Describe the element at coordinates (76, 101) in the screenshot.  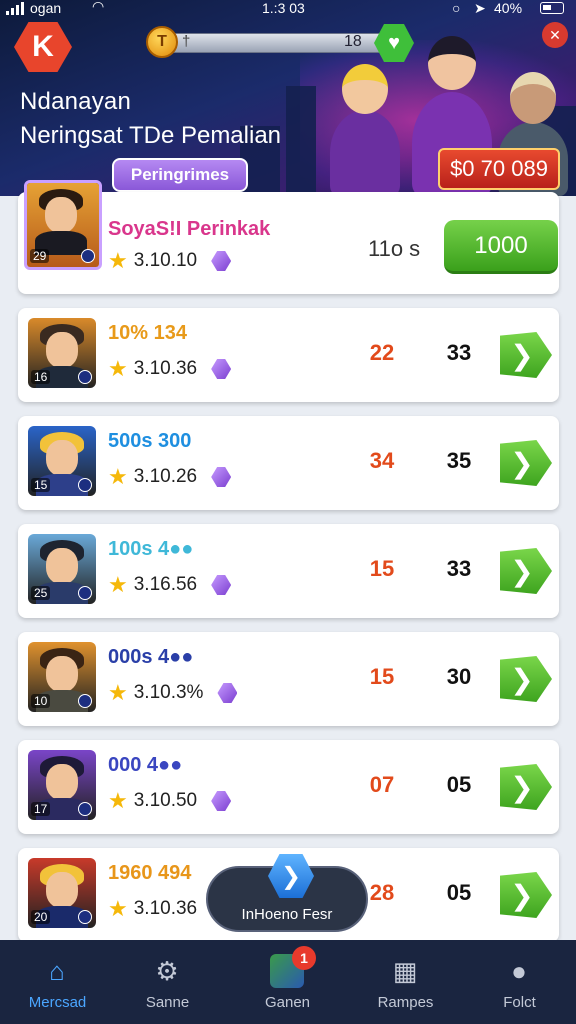
I see `banner-title: Ndanayan` at that location.